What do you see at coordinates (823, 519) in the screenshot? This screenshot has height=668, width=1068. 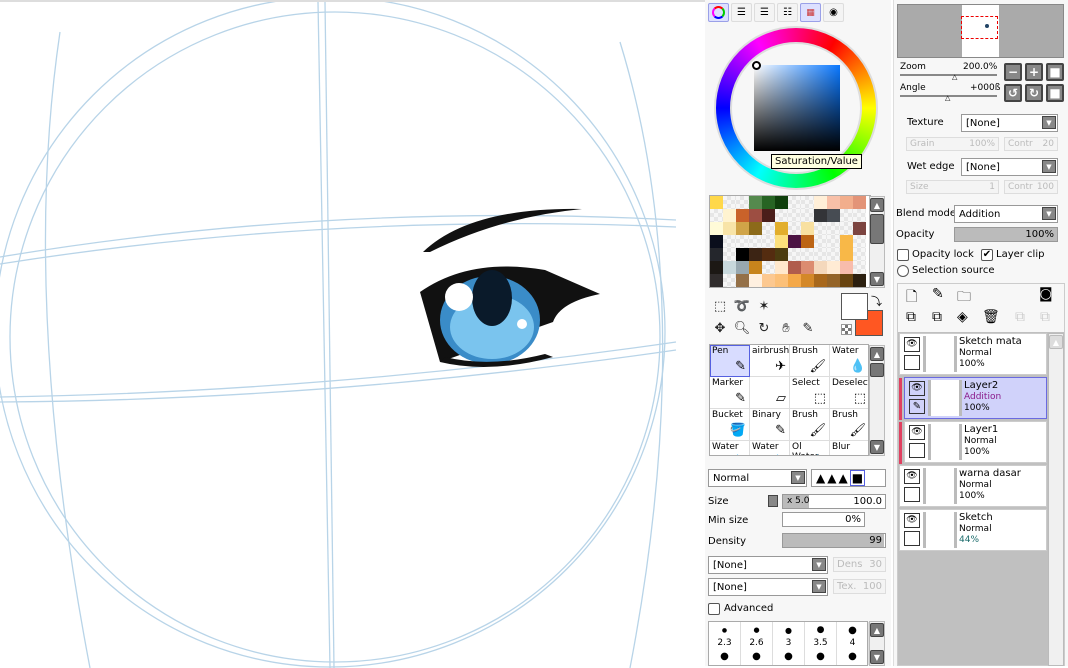 I see `min-size-slider: 0%` at bounding box center [823, 519].